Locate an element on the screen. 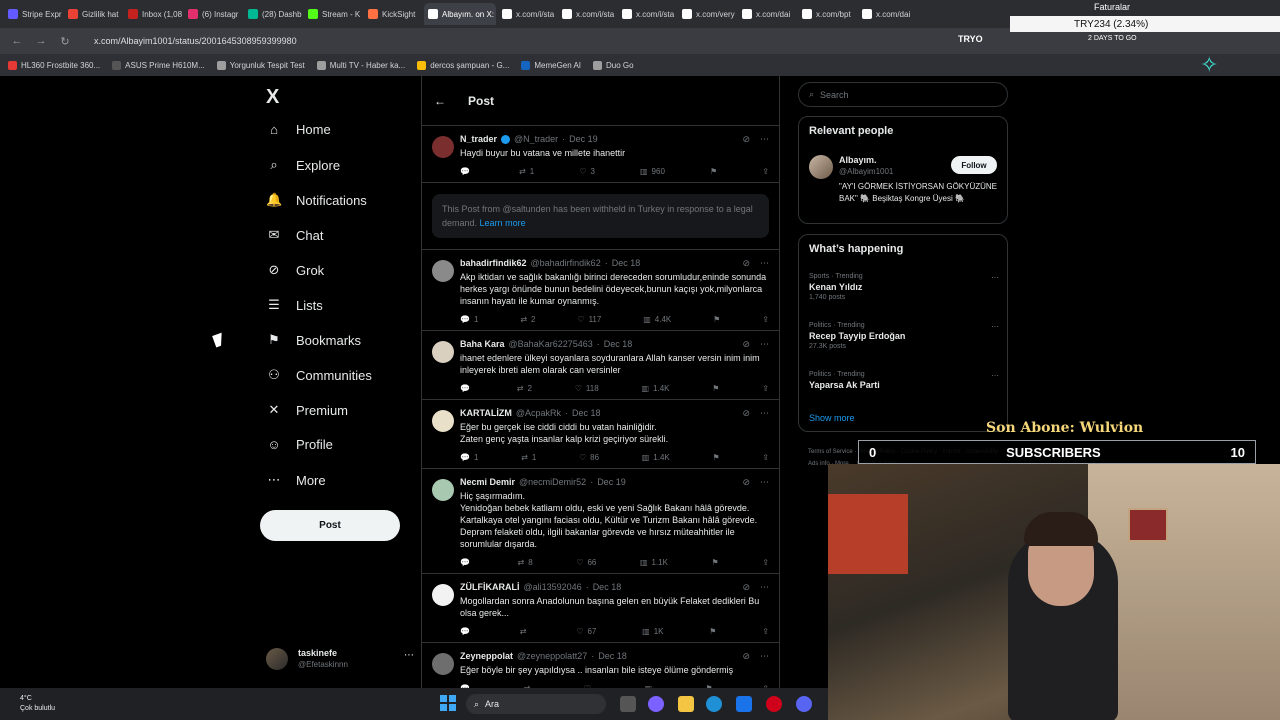 This screenshot has height=720, width=1280. back-arrow-icon: ← is located at coordinates (440, 101).